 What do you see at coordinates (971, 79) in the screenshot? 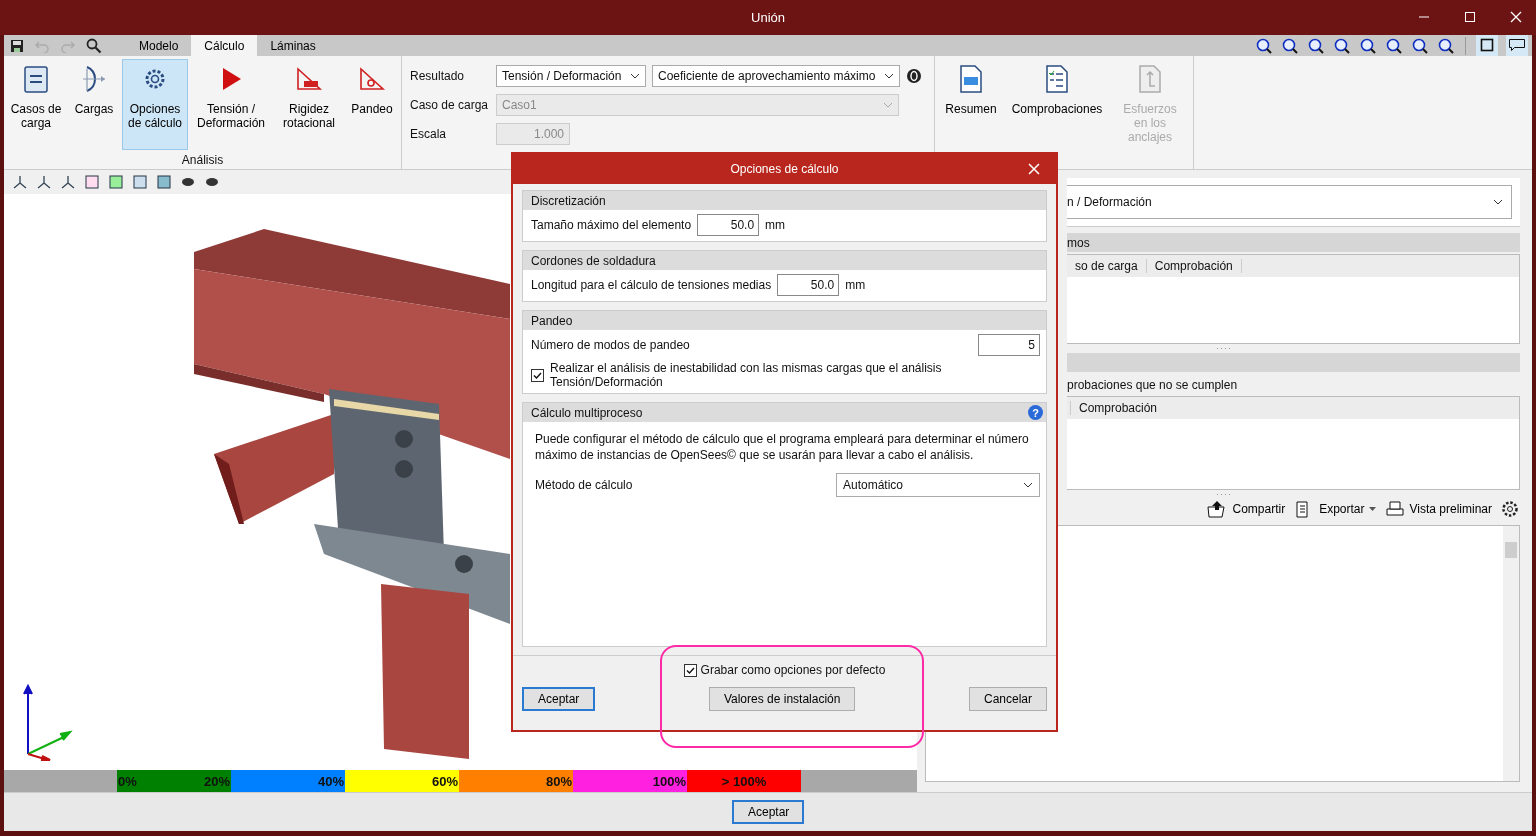
I see `summary-document-icon` at bounding box center [971, 79].